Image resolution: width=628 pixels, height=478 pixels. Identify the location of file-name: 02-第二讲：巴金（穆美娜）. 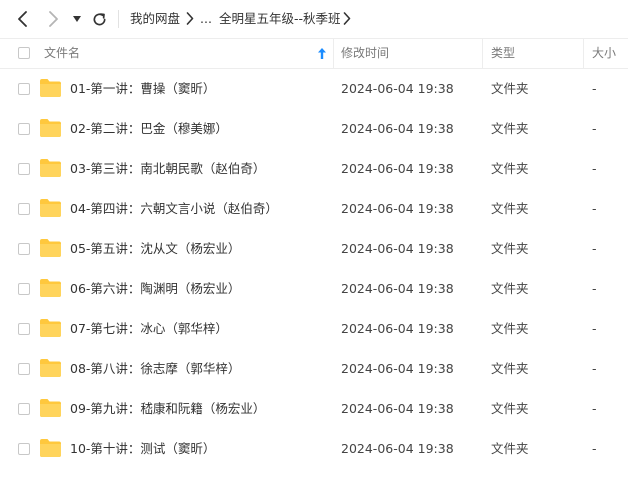
(149, 129).